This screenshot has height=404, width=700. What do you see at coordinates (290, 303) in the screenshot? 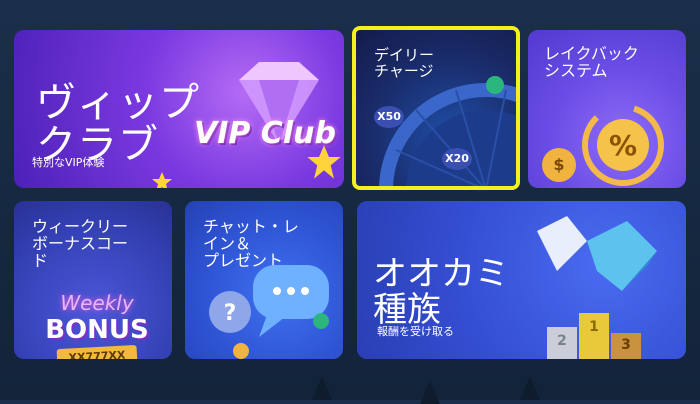
I see `chat-bubble-icon` at bounding box center [290, 303].